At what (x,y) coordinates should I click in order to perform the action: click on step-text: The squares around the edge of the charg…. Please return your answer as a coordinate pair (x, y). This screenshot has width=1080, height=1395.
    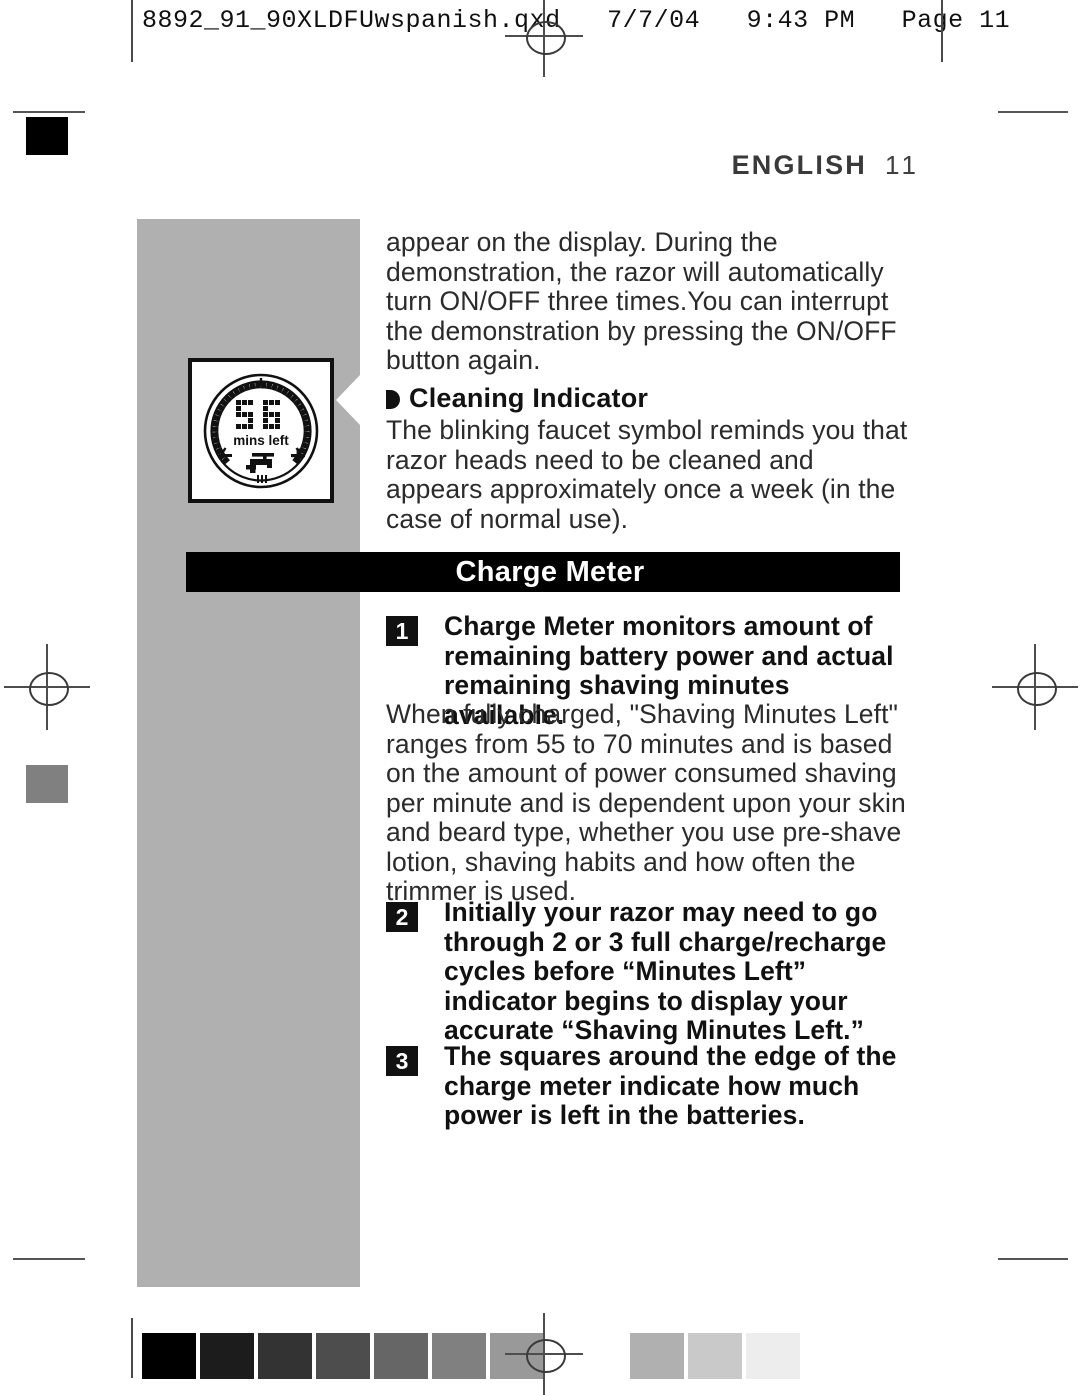
    Looking at the image, I should click on (670, 1085).